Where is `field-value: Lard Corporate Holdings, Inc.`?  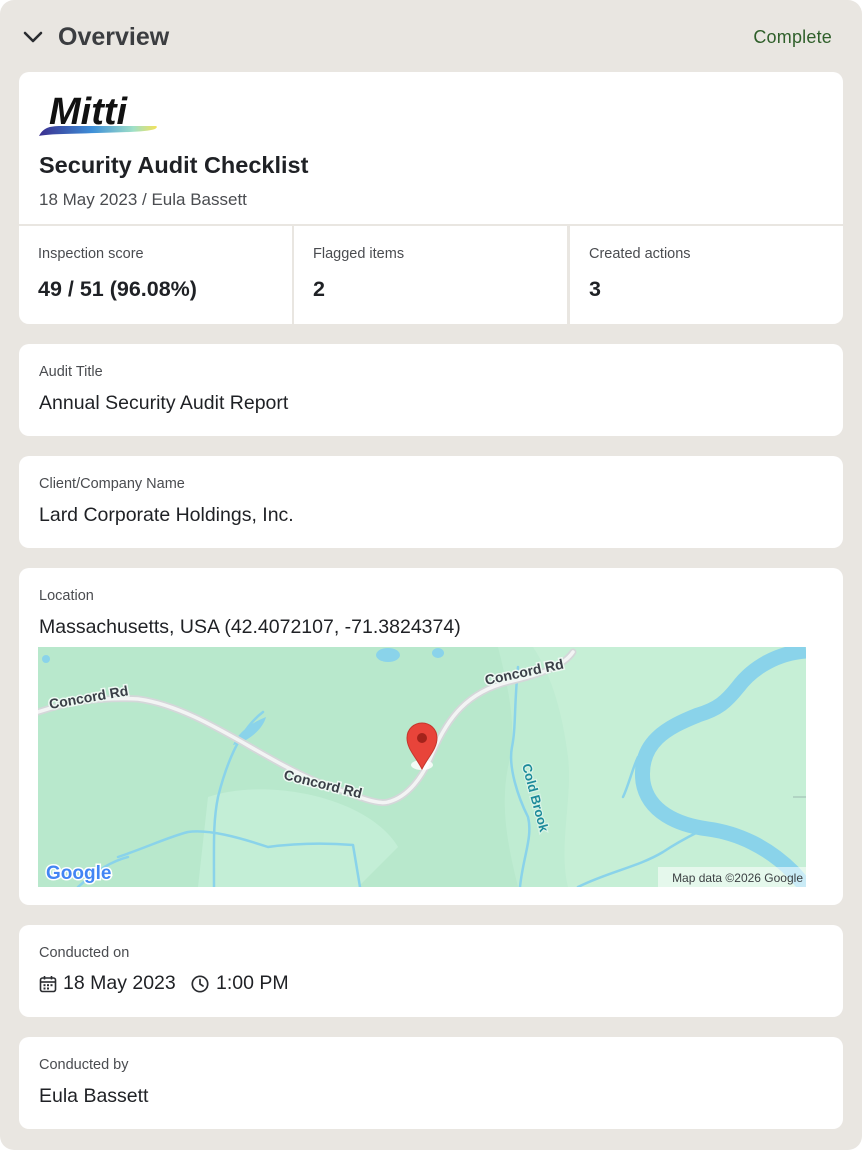
field-value: Lard Corporate Holdings, Inc. is located at coordinates (166, 515).